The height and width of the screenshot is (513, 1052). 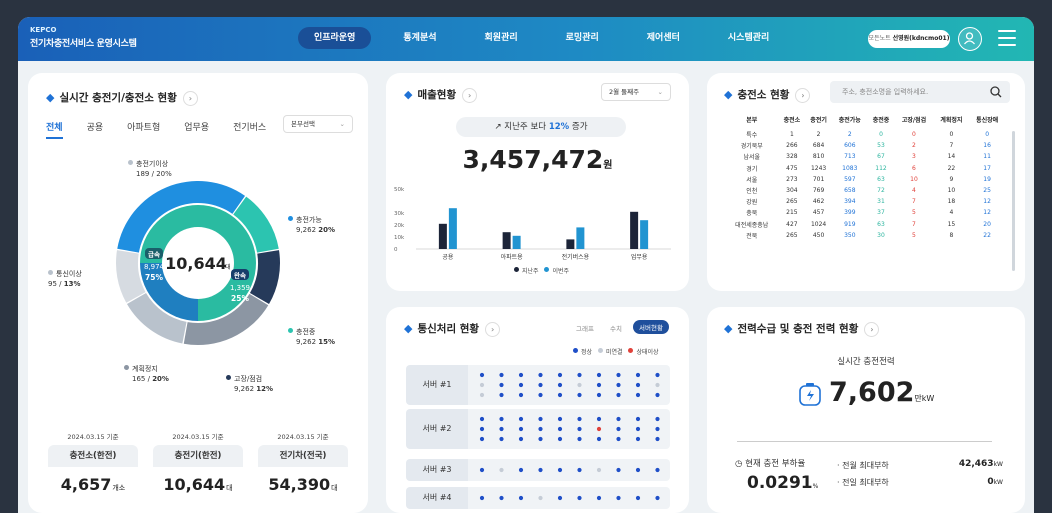 What do you see at coordinates (751, 119) in the screenshot?
I see `column-header: 본부` at bounding box center [751, 119].